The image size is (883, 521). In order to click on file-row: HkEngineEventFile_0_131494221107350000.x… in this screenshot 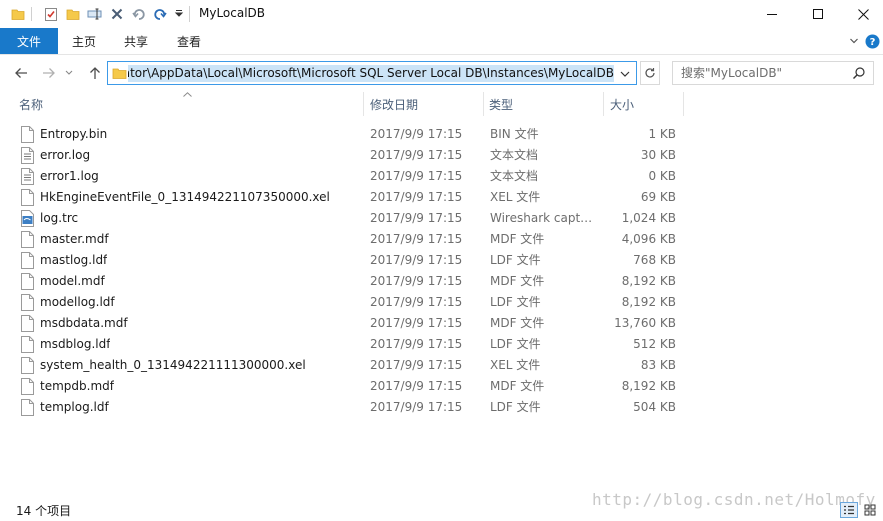, I will do `click(350, 197)`.